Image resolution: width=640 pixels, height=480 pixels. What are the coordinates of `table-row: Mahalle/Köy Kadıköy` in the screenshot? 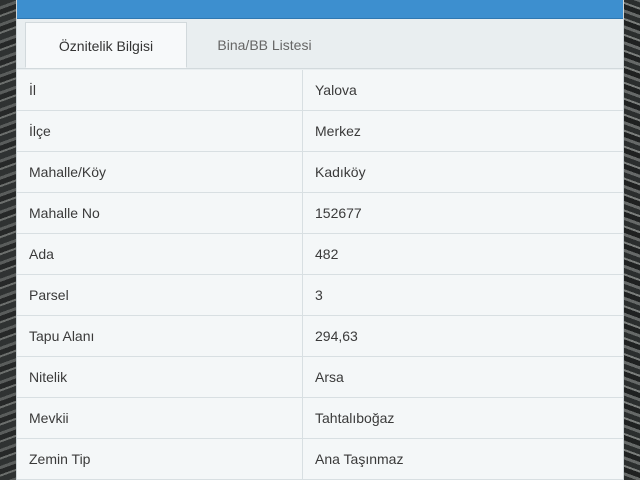 It's located at (320, 172).